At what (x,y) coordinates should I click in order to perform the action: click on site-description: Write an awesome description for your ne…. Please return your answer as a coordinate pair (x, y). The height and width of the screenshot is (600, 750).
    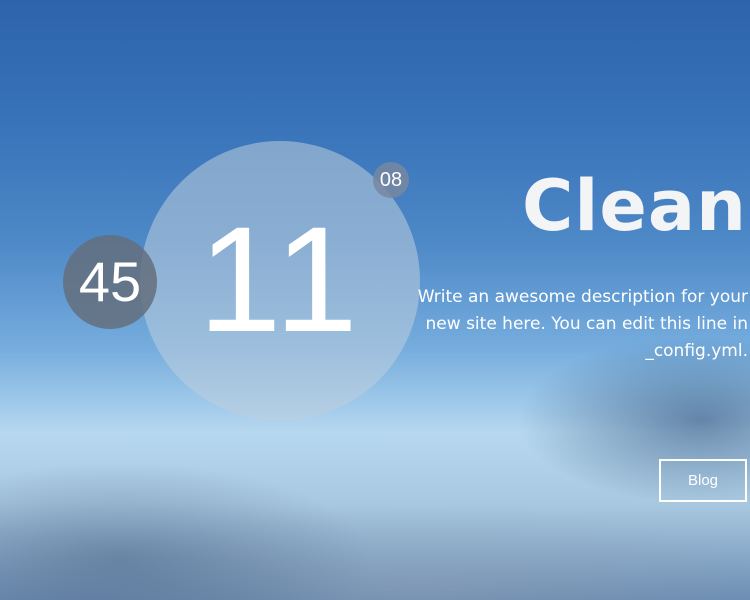
    Looking at the image, I should click on (582, 324).